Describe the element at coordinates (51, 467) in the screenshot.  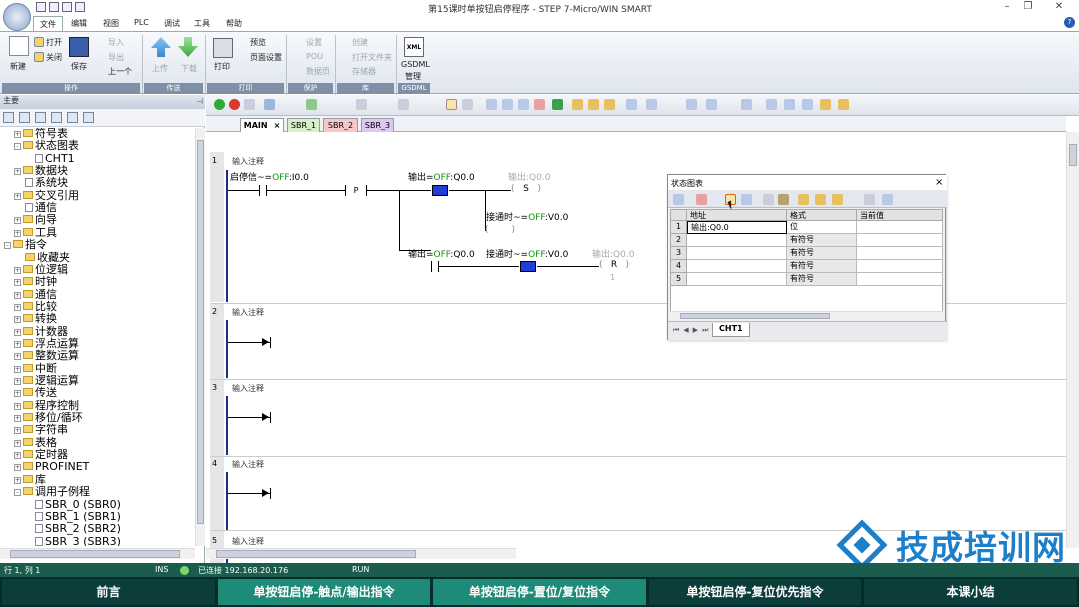
I see `tree-item: + PROFINET` at that location.